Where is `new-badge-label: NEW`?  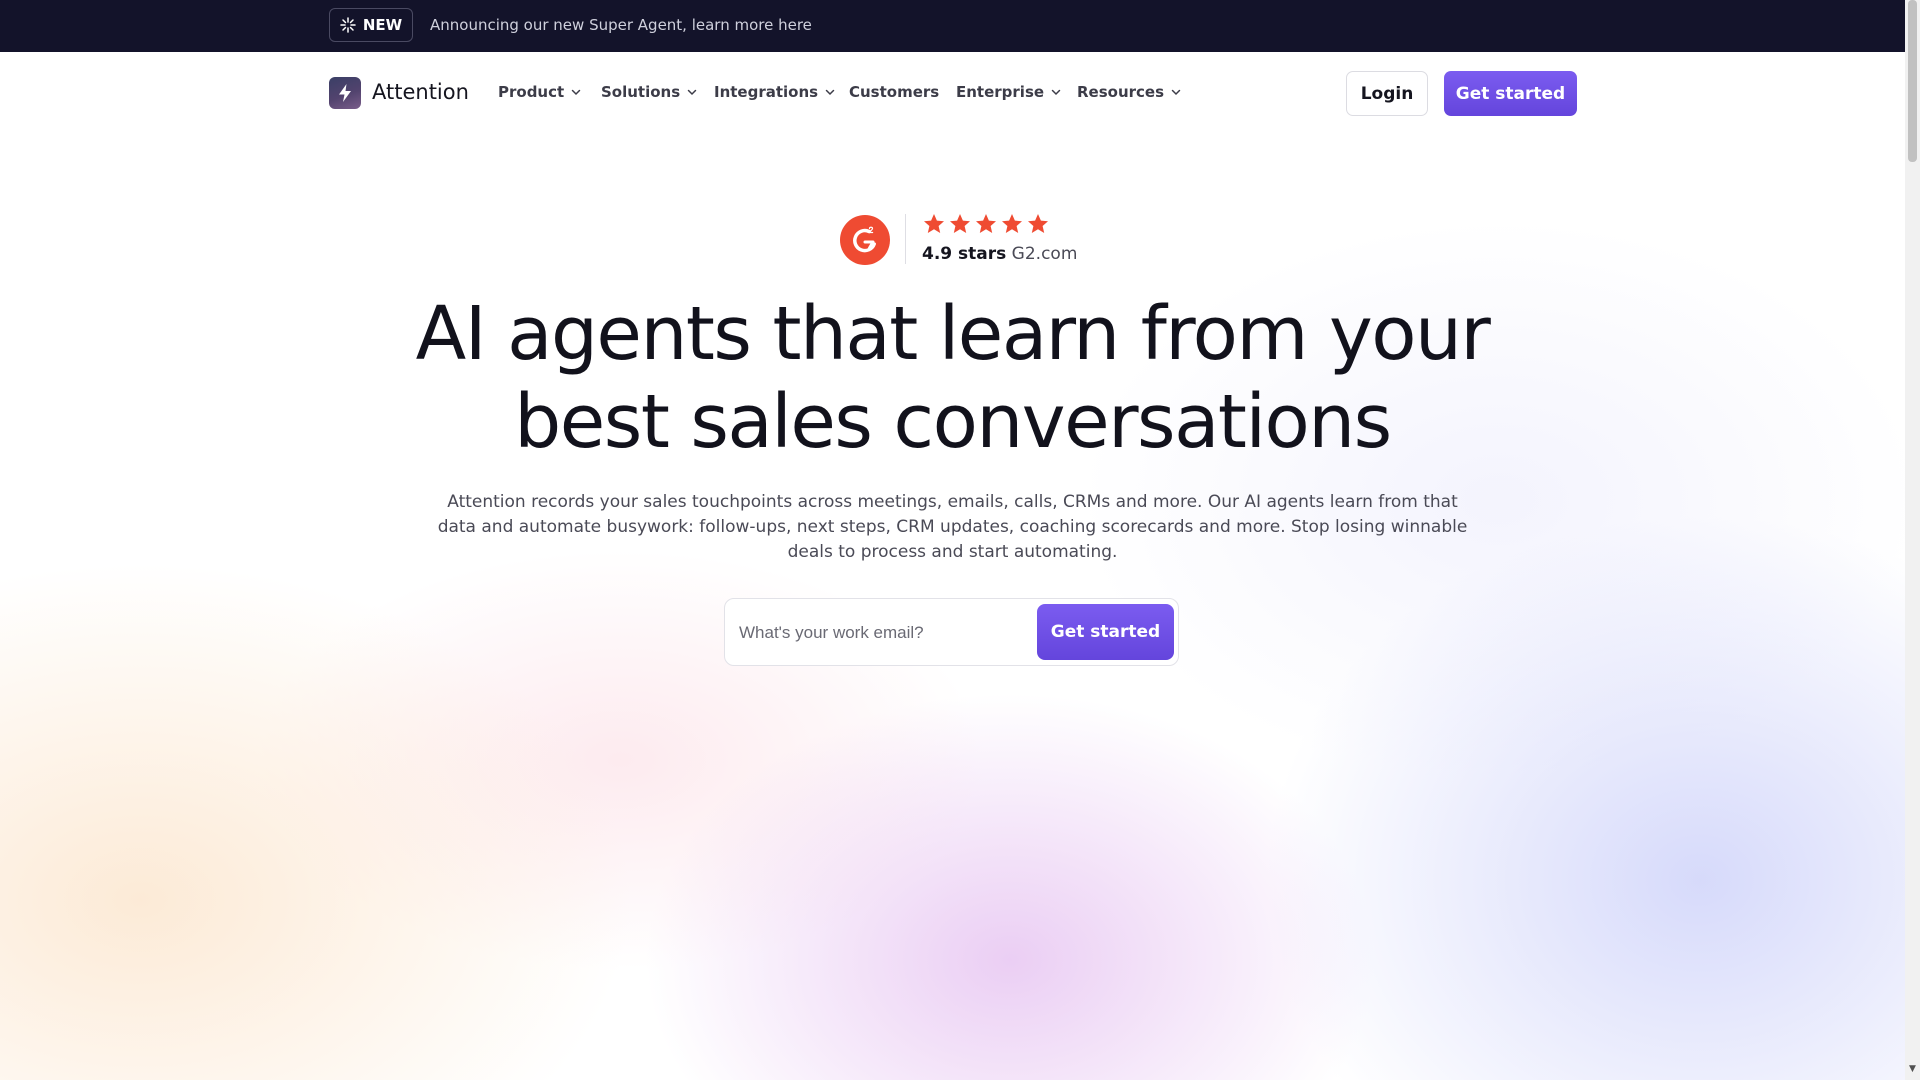
new-badge-label: NEW is located at coordinates (382, 25).